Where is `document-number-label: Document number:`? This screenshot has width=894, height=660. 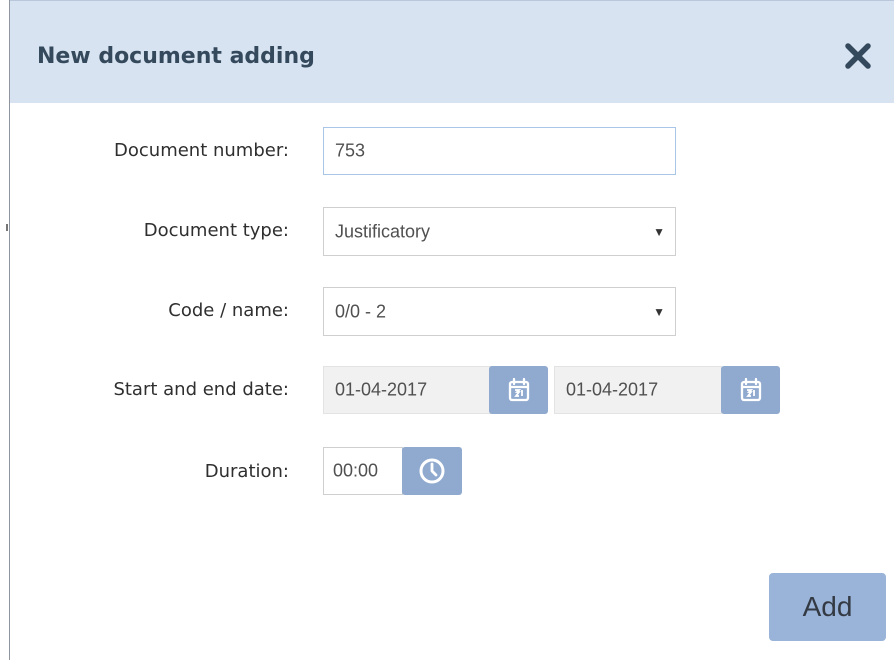
document-number-label: Document number: is located at coordinates (201, 150).